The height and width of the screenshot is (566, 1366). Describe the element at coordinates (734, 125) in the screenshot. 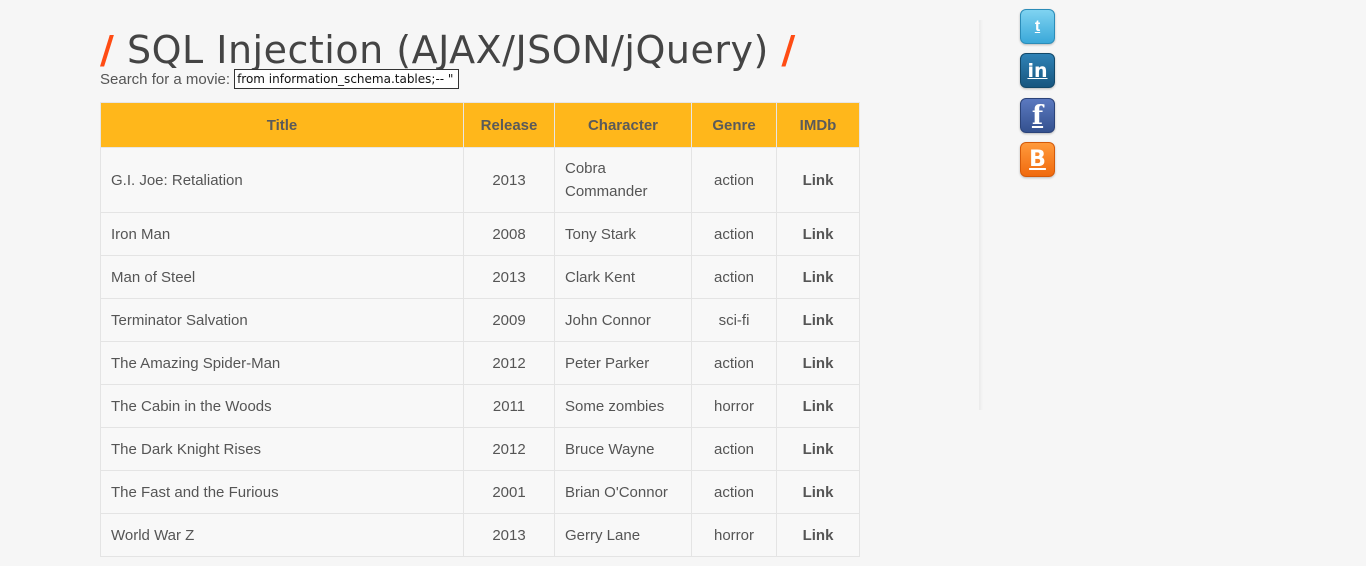

I see `column-header-genre: Genre` at that location.